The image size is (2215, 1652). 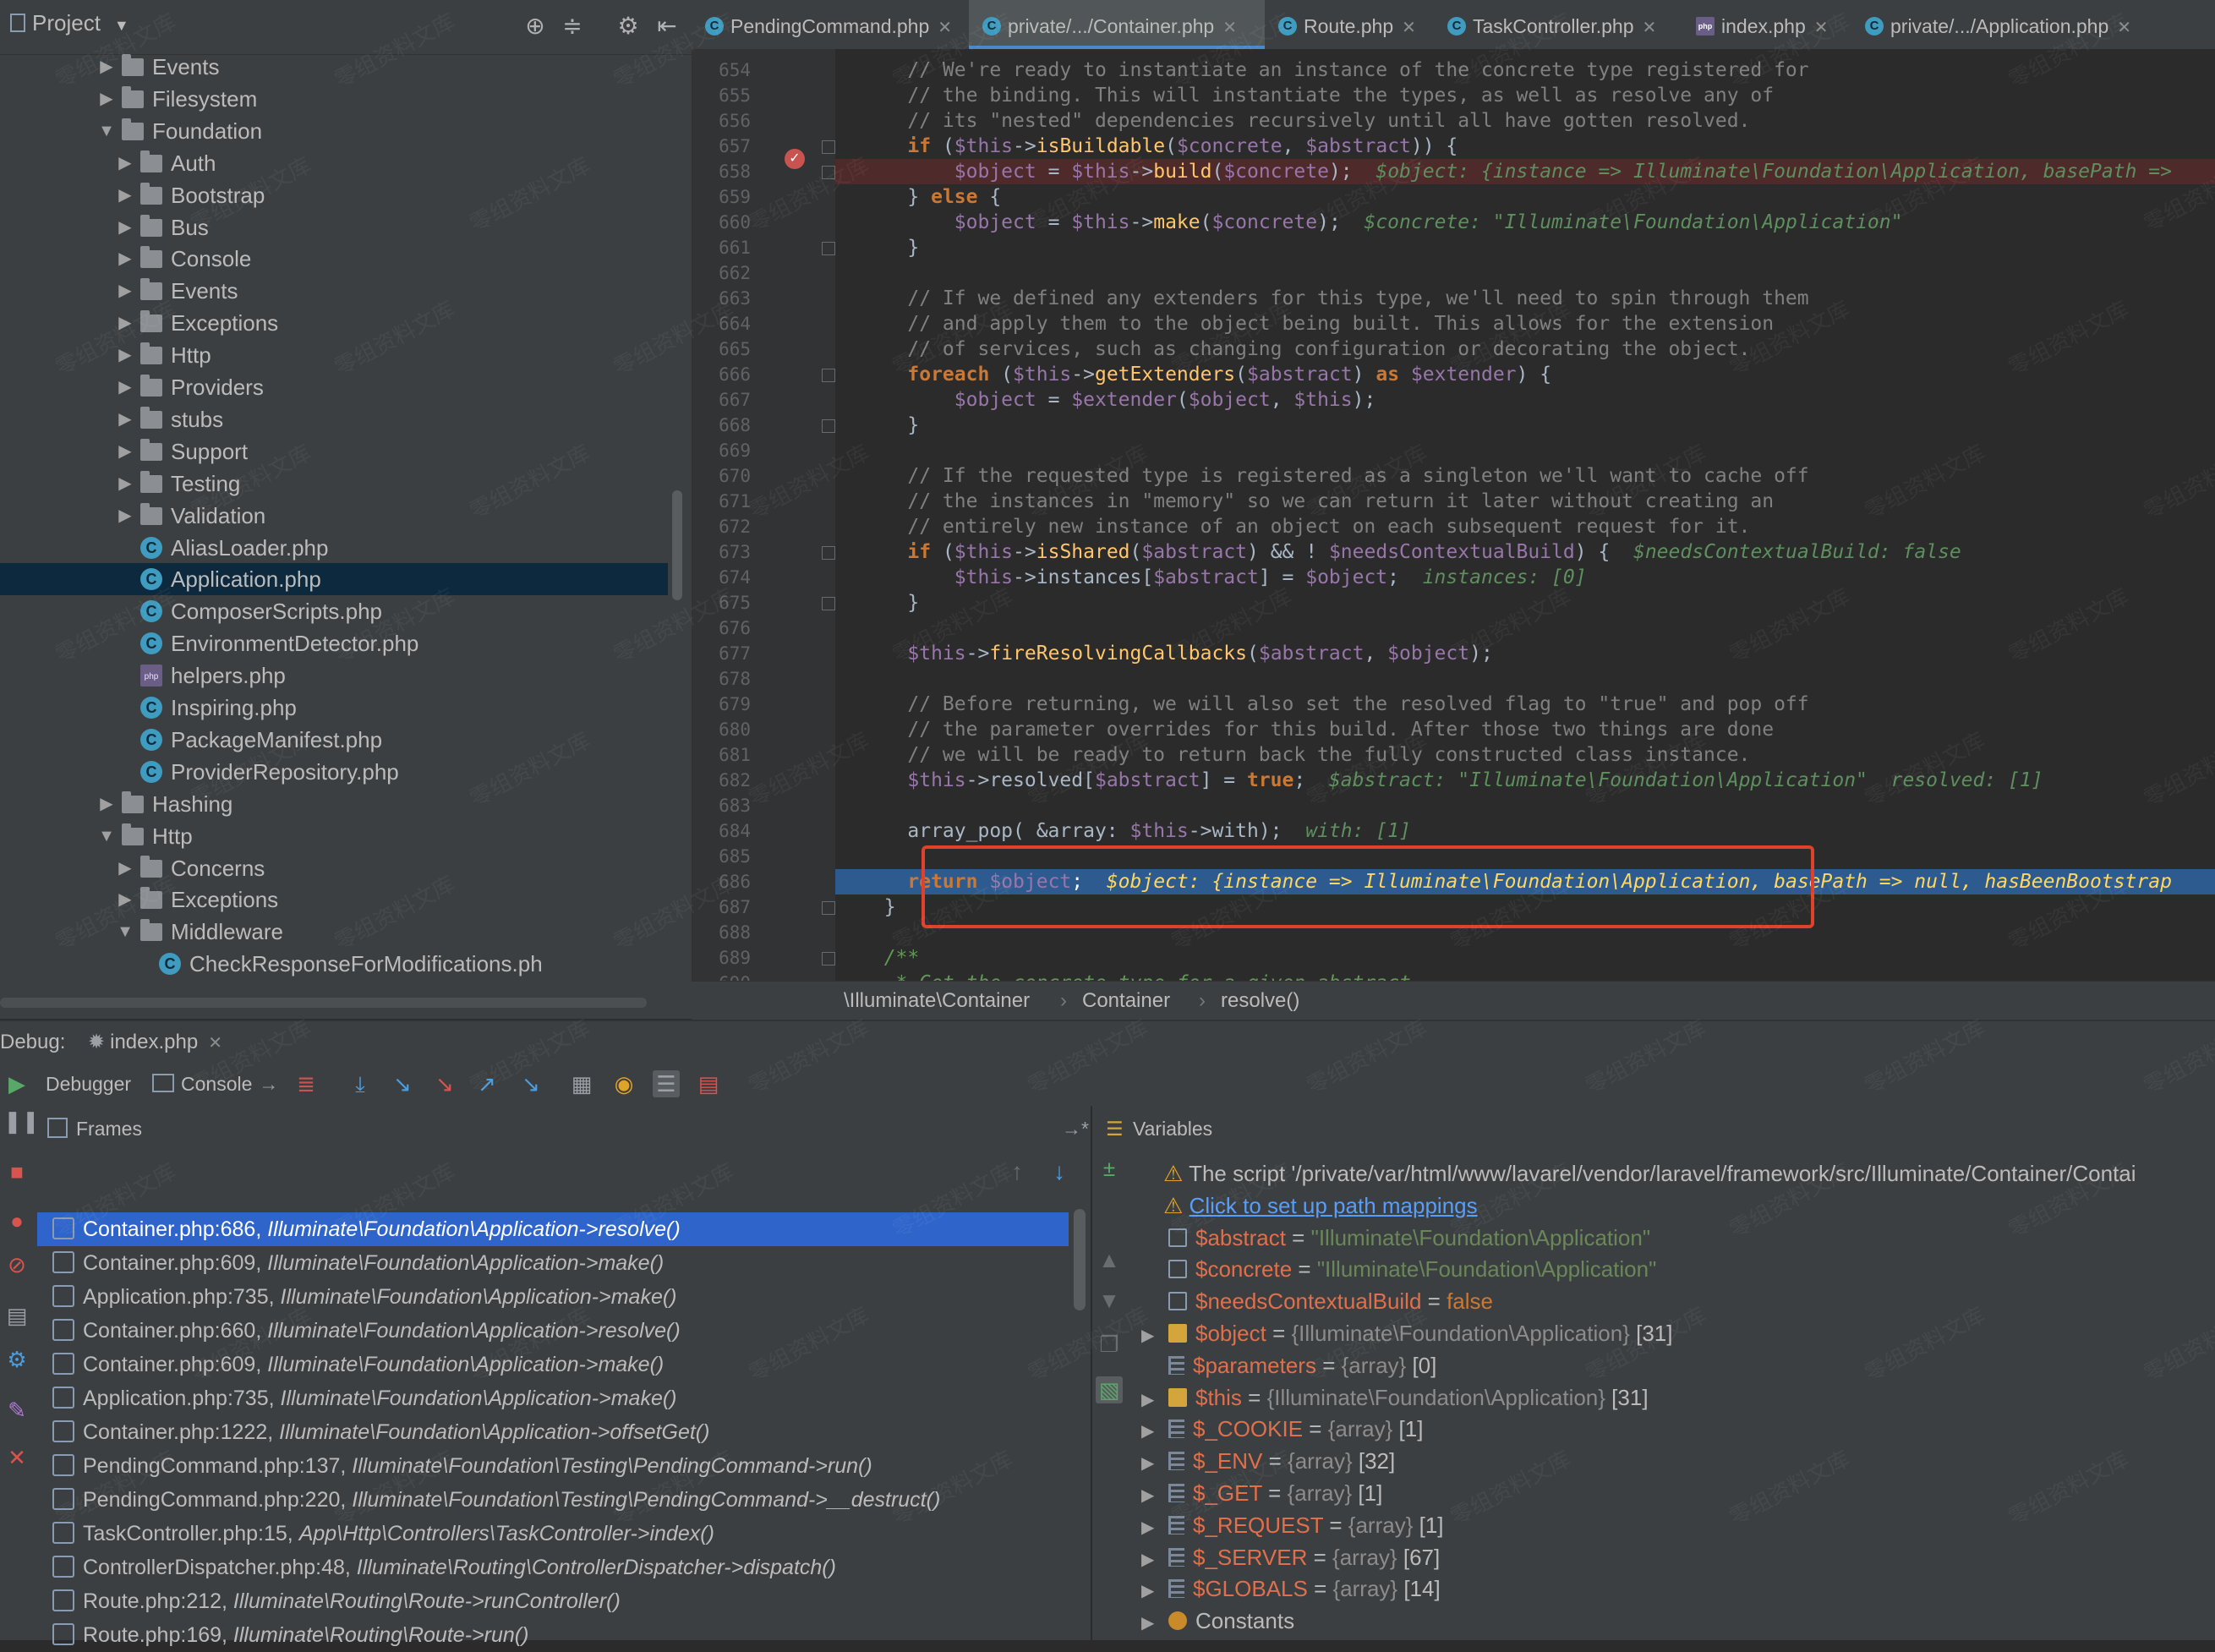 I want to click on tree-item: ▶ Events, so click(x=334, y=67).